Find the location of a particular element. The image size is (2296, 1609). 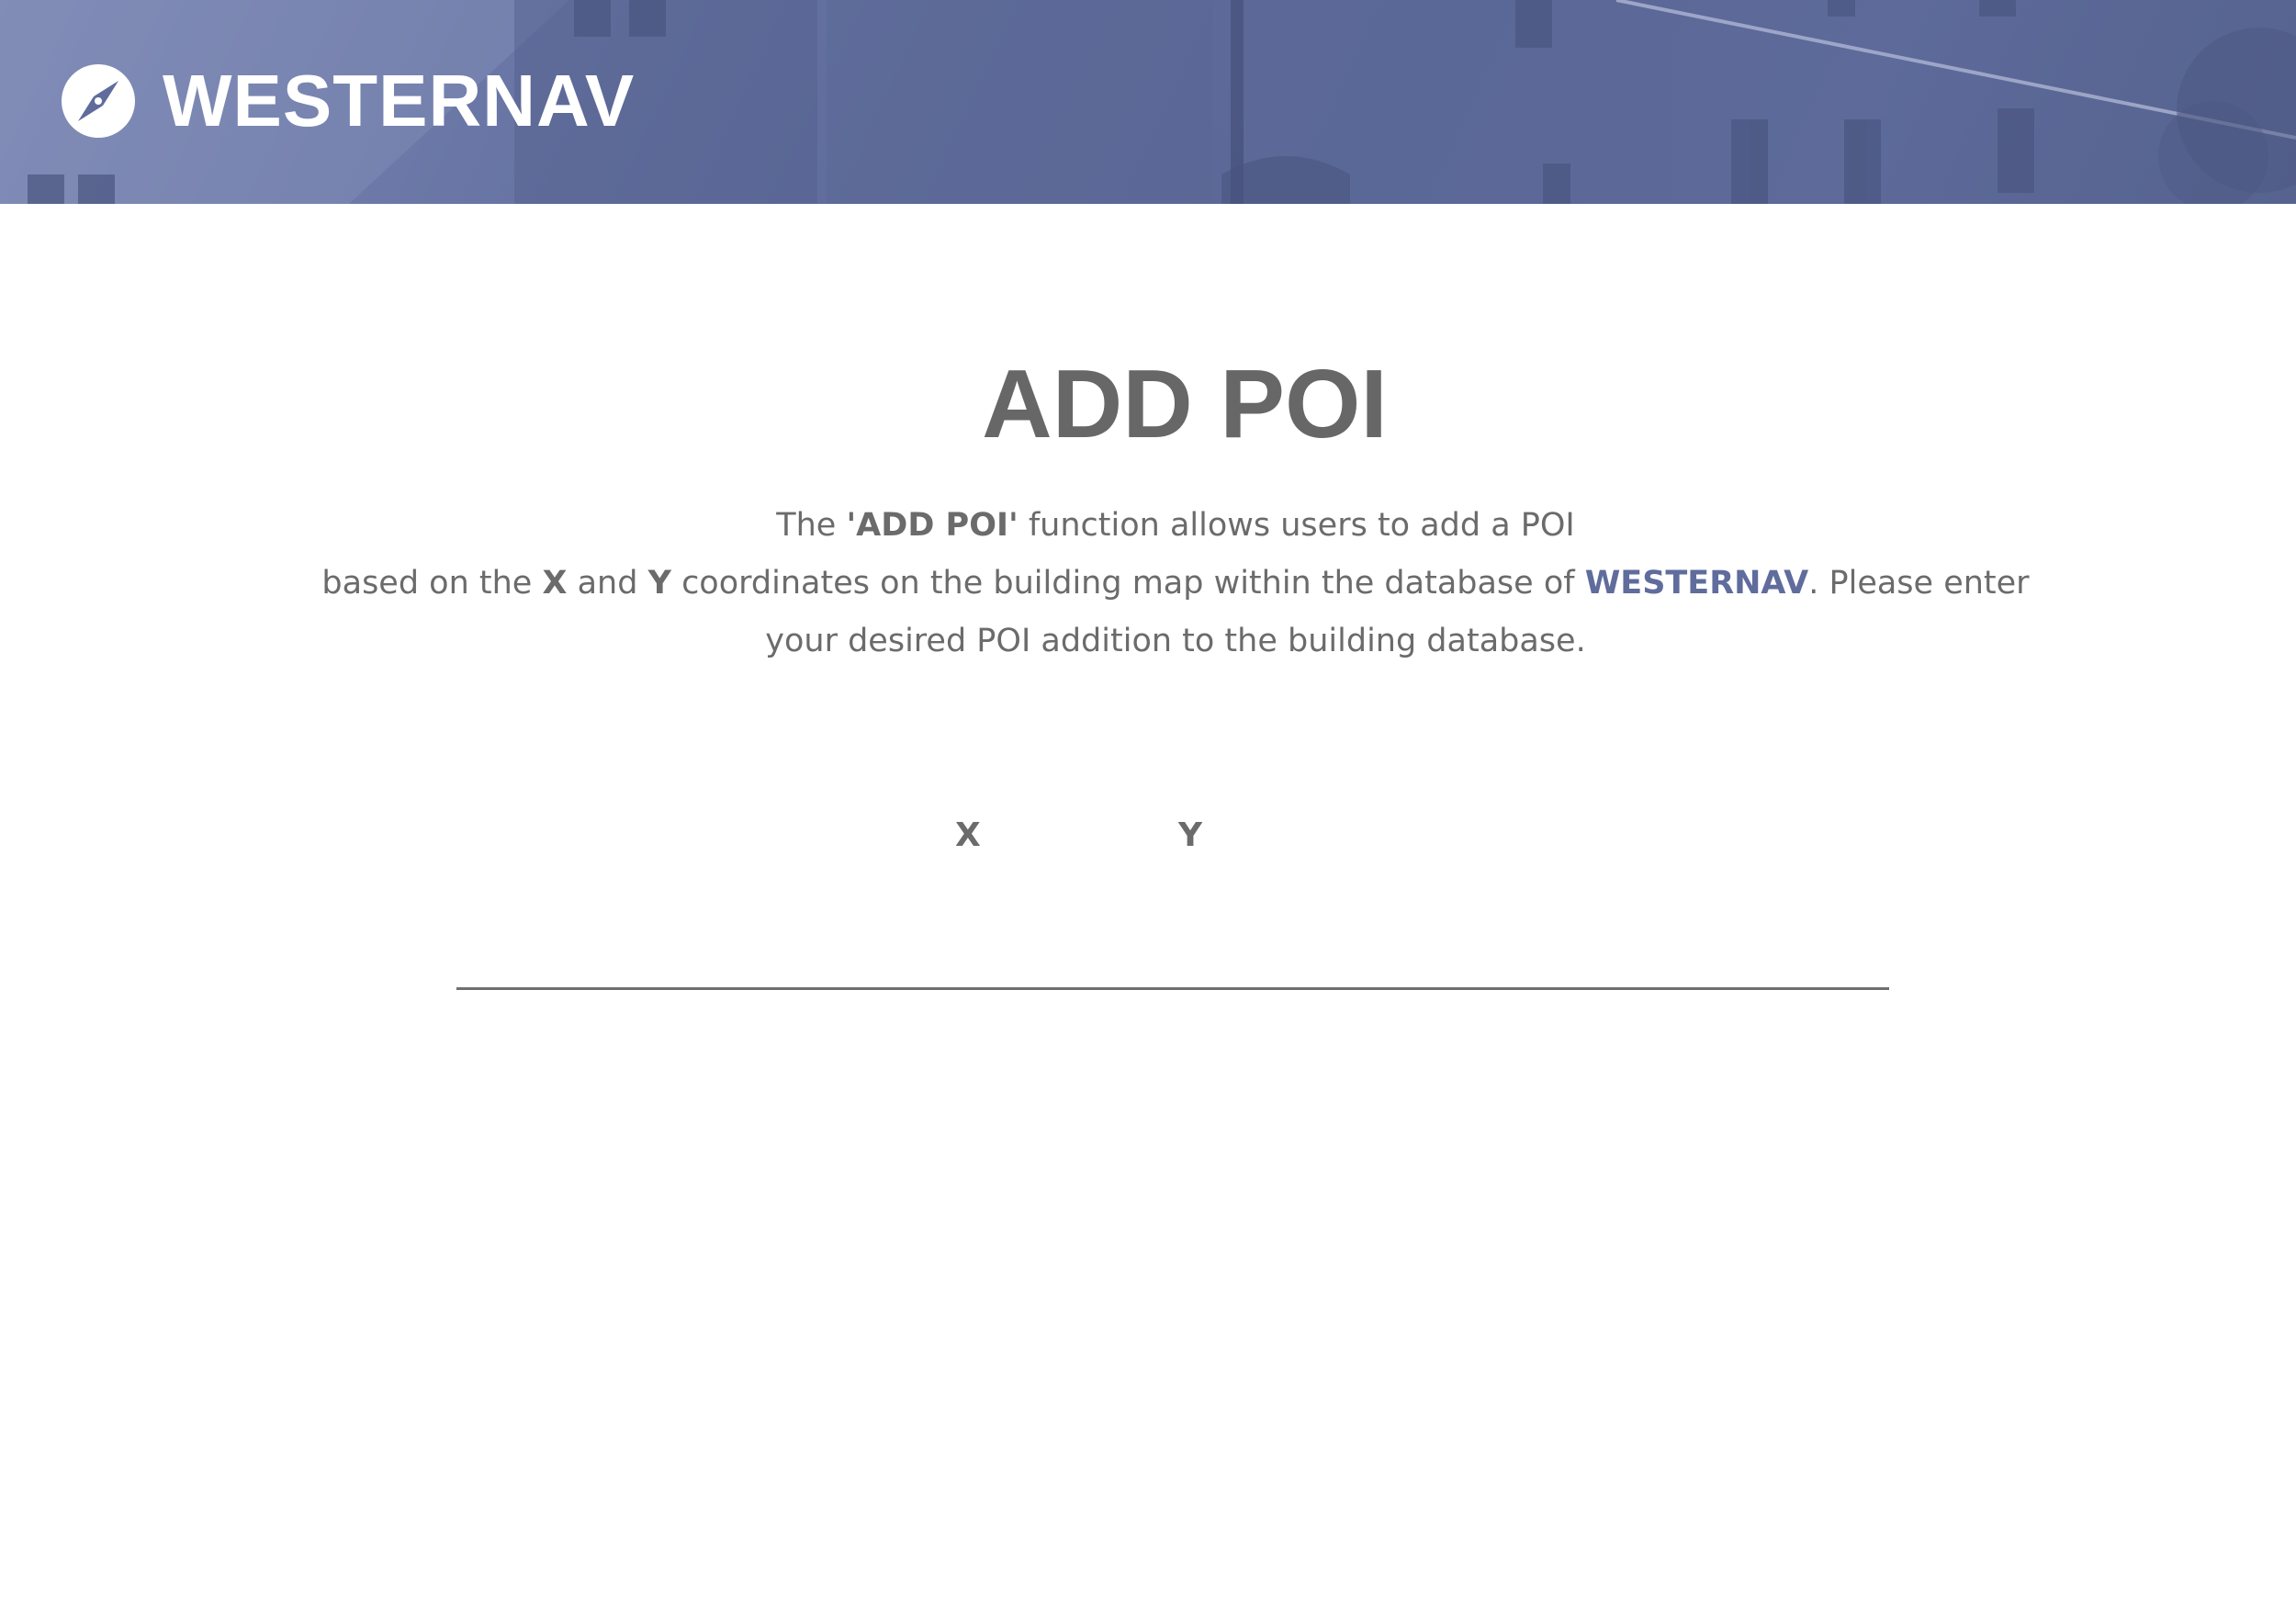

description-text: The is located at coordinates (812, 525).